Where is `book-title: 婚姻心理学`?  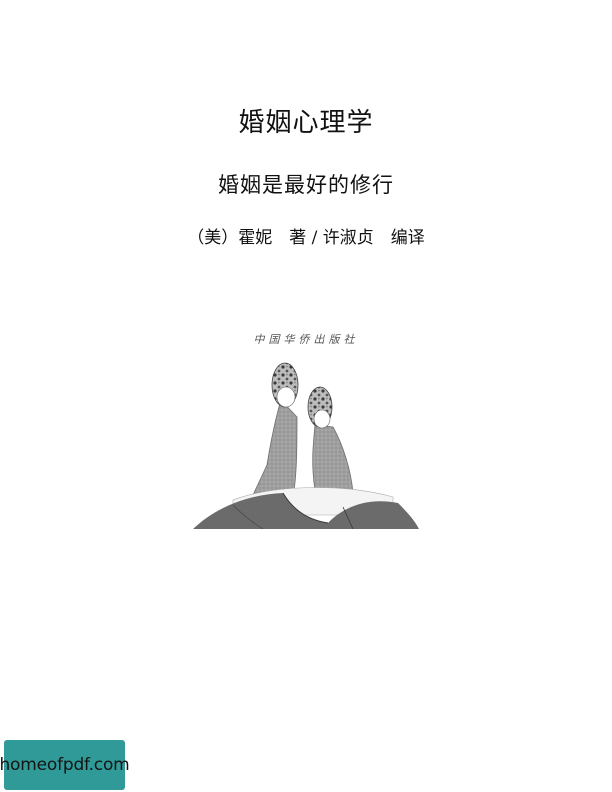
book-title: 婚姻心理学 is located at coordinates (306, 123).